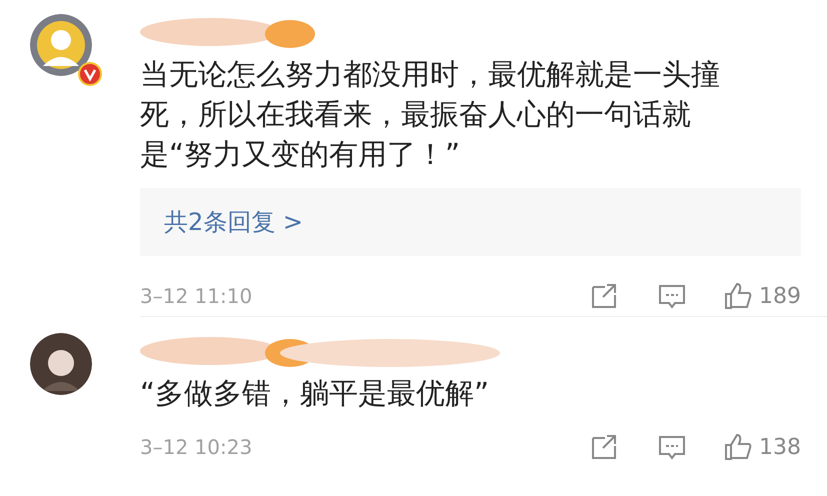 This screenshot has width=827, height=496. What do you see at coordinates (197, 296) in the screenshot?
I see `comment-time: 3–12 11:10` at bounding box center [197, 296].